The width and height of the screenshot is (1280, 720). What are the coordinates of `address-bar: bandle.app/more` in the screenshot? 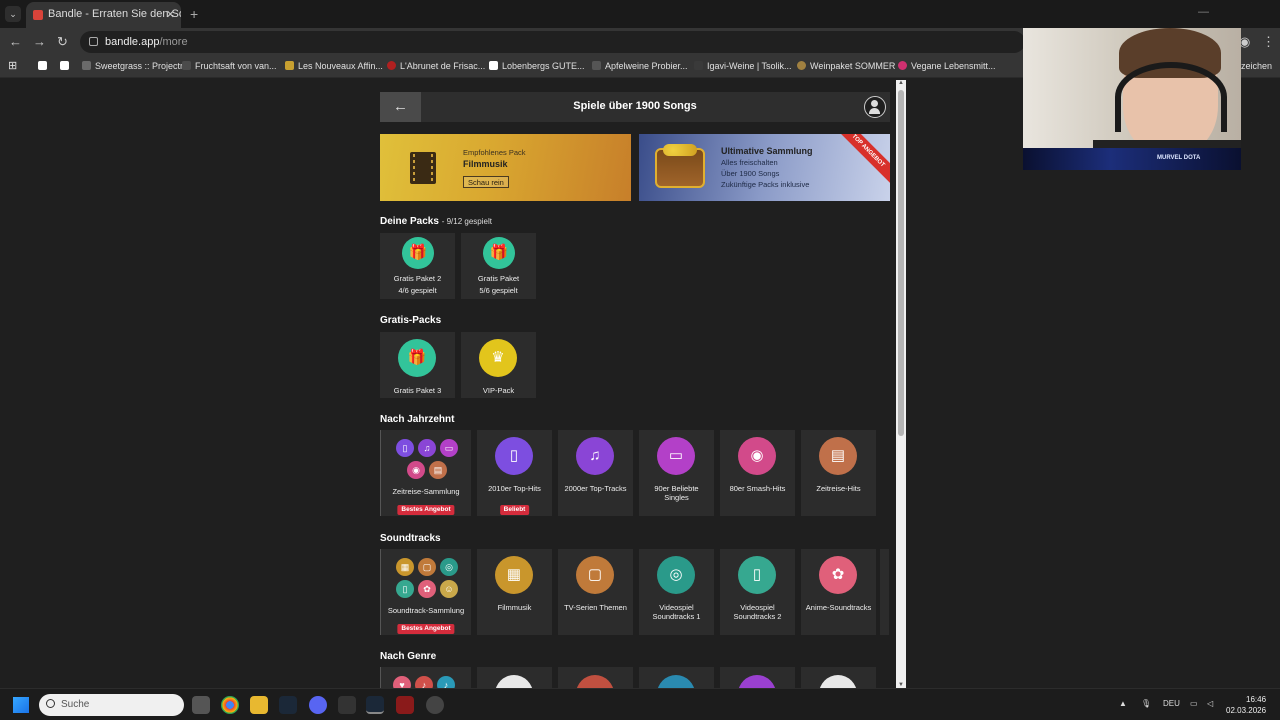 It's located at (552, 42).